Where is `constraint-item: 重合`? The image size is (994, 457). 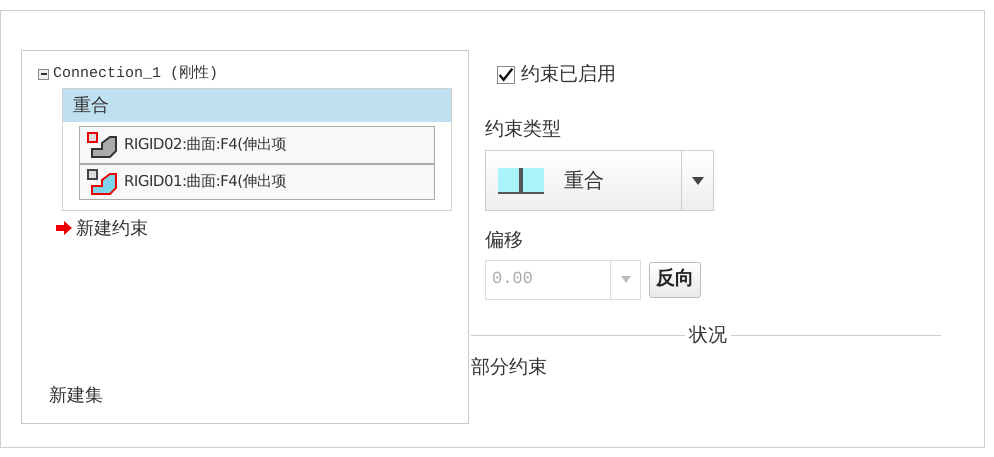
constraint-item: 重合 is located at coordinates (257, 105).